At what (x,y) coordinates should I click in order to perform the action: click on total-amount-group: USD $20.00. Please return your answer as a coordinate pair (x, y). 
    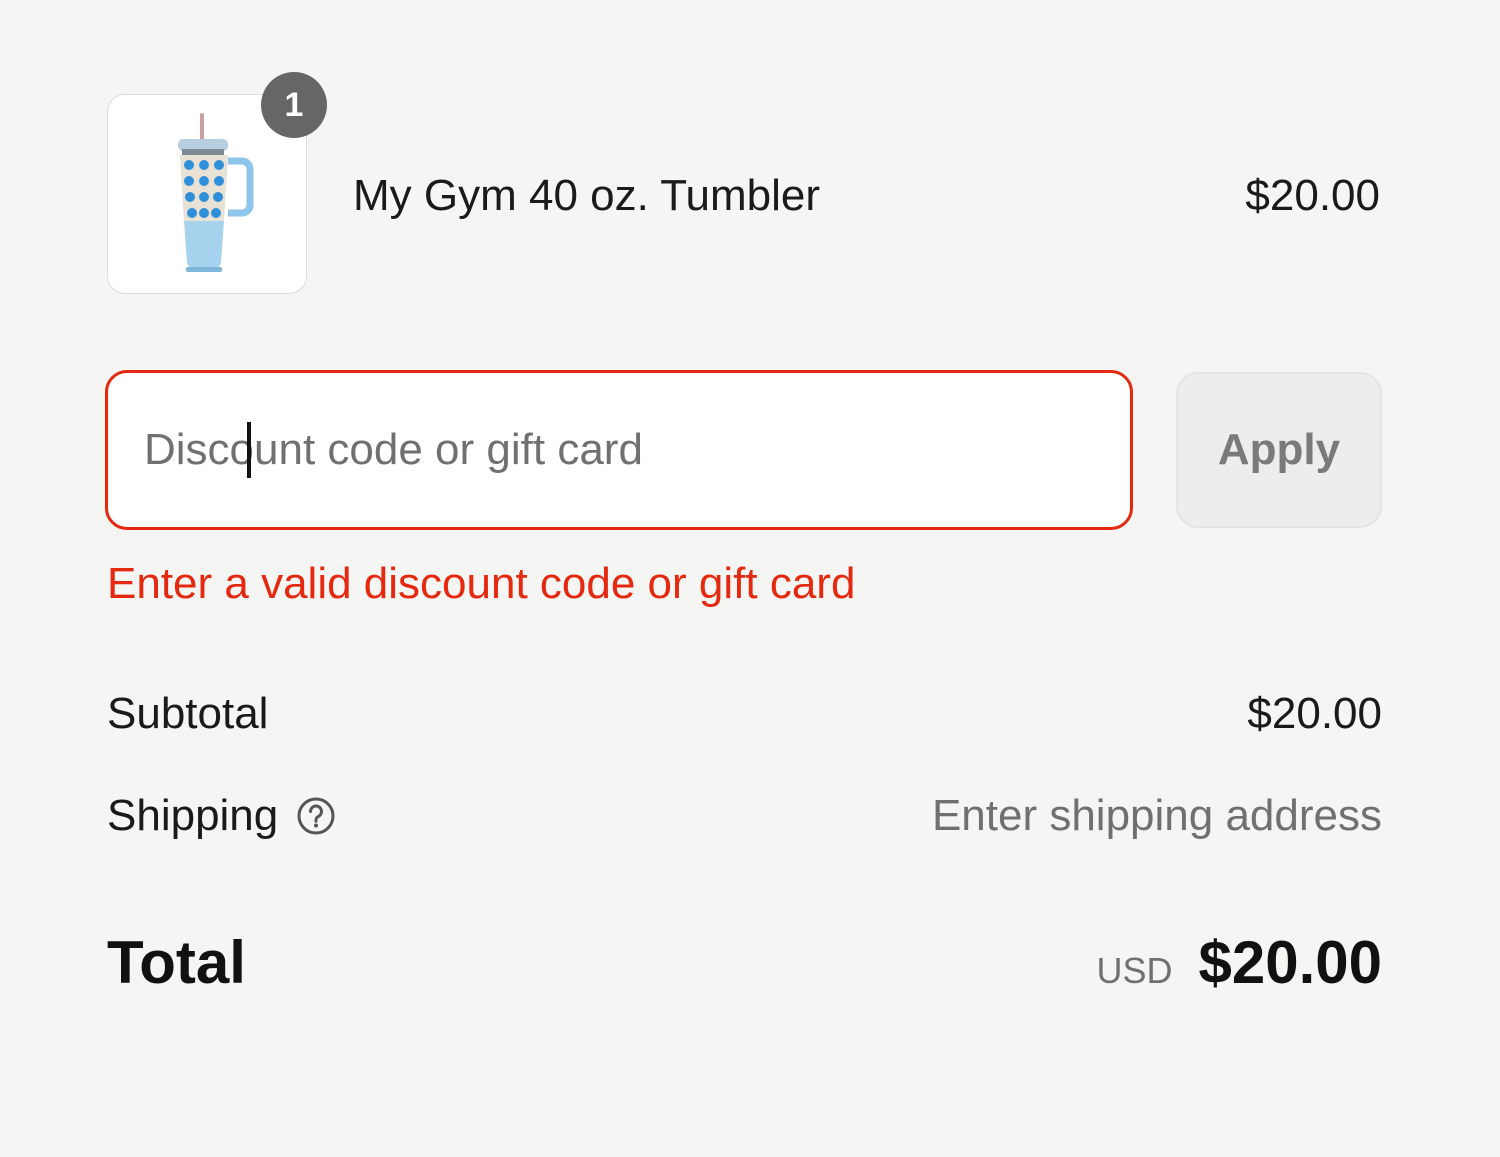
    Looking at the image, I should click on (1239, 967).